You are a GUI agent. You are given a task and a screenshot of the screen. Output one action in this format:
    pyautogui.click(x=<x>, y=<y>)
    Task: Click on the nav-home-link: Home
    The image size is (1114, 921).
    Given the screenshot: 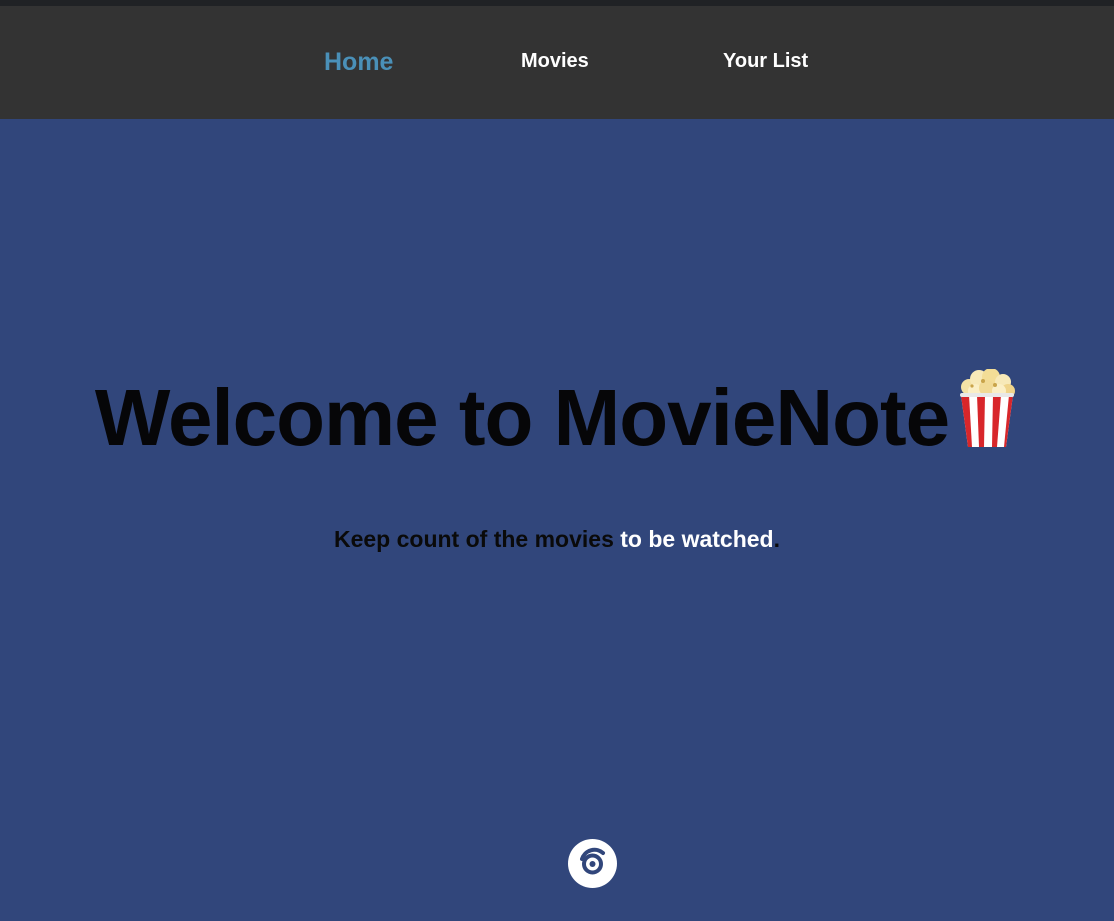 What is the action you would take?
    pyautogui.click(x=358, y=62)
    